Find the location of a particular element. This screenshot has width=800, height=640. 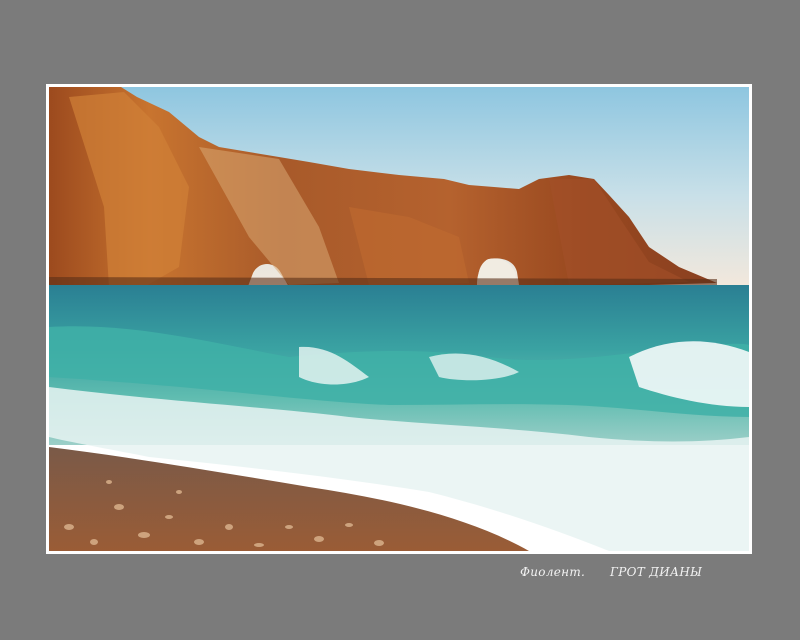

caption-title: ГРОТ ДИАНЫ is located at coordinates (656, 572).